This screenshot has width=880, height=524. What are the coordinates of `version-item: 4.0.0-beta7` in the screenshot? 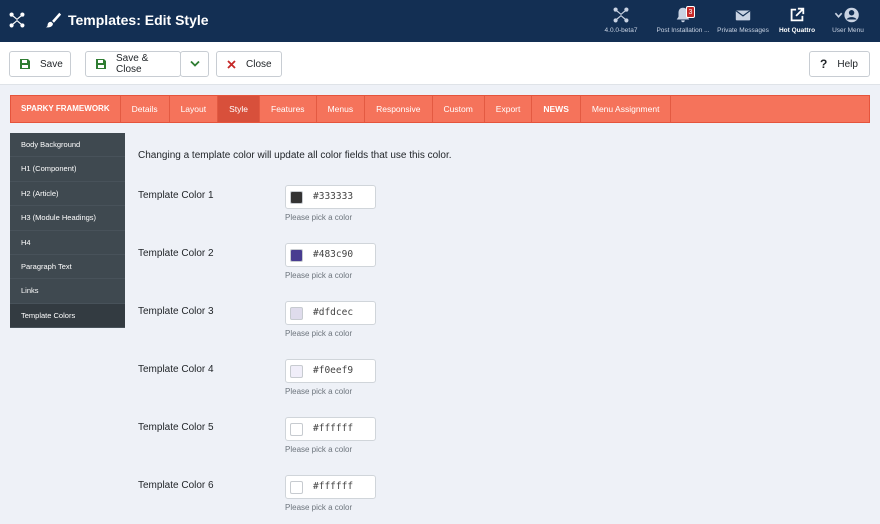 It's located at (621, 20).